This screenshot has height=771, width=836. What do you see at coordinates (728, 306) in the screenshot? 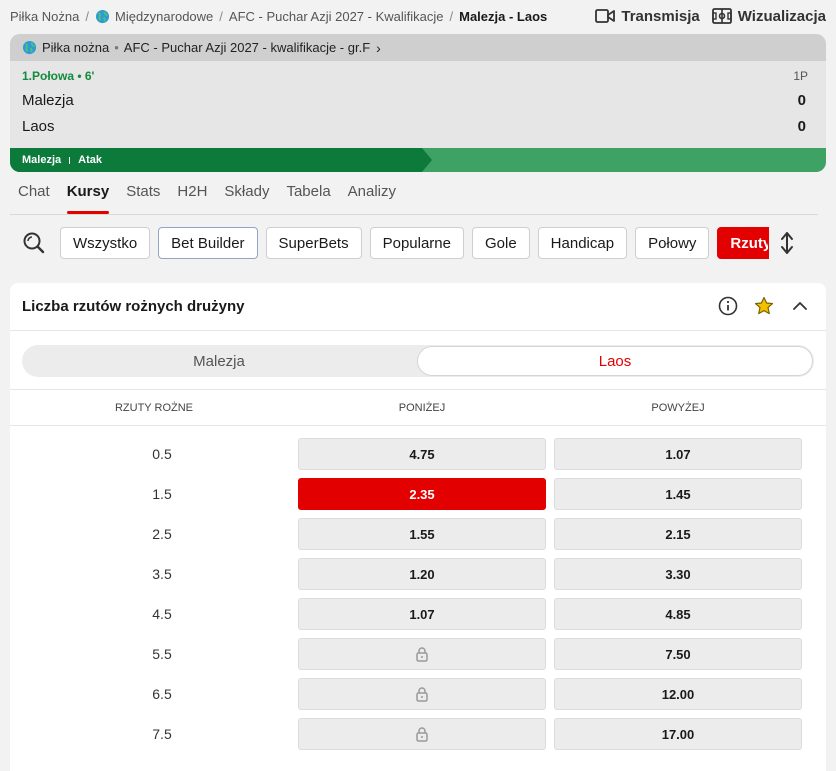
I see `info-icon` at bounding box center [728, 306].